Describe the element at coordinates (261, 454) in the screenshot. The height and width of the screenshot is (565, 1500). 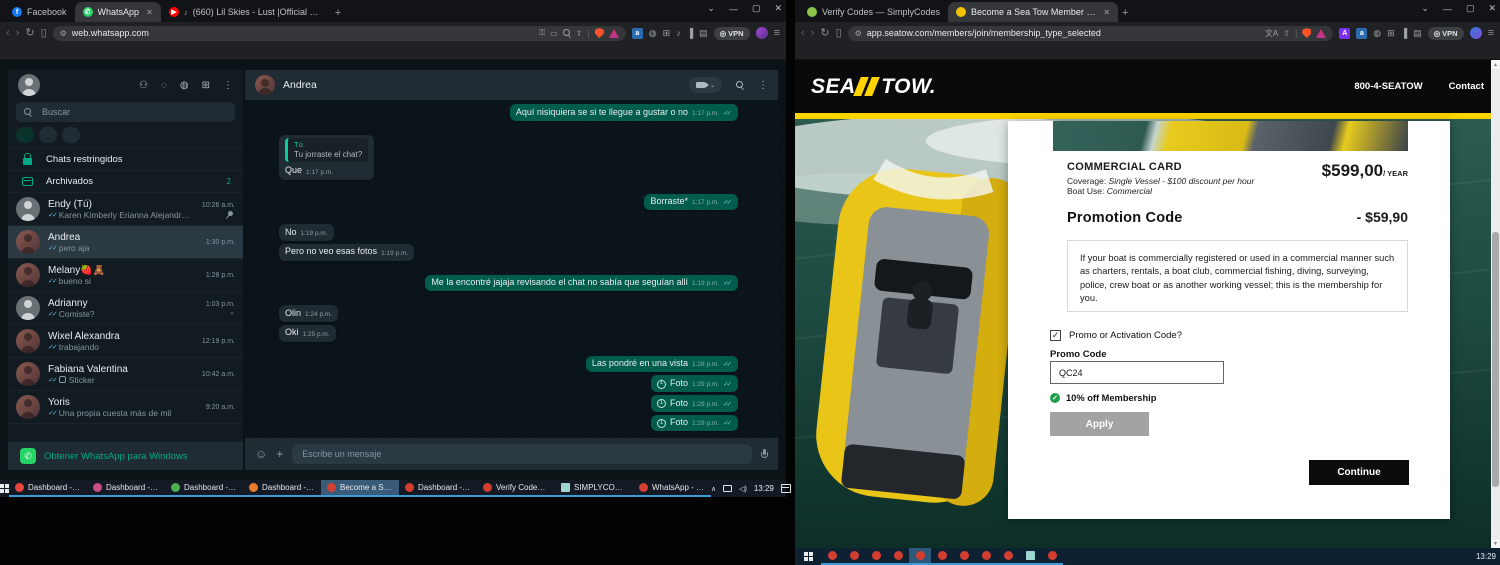
I see `emoji-icon: ☺` at that location.